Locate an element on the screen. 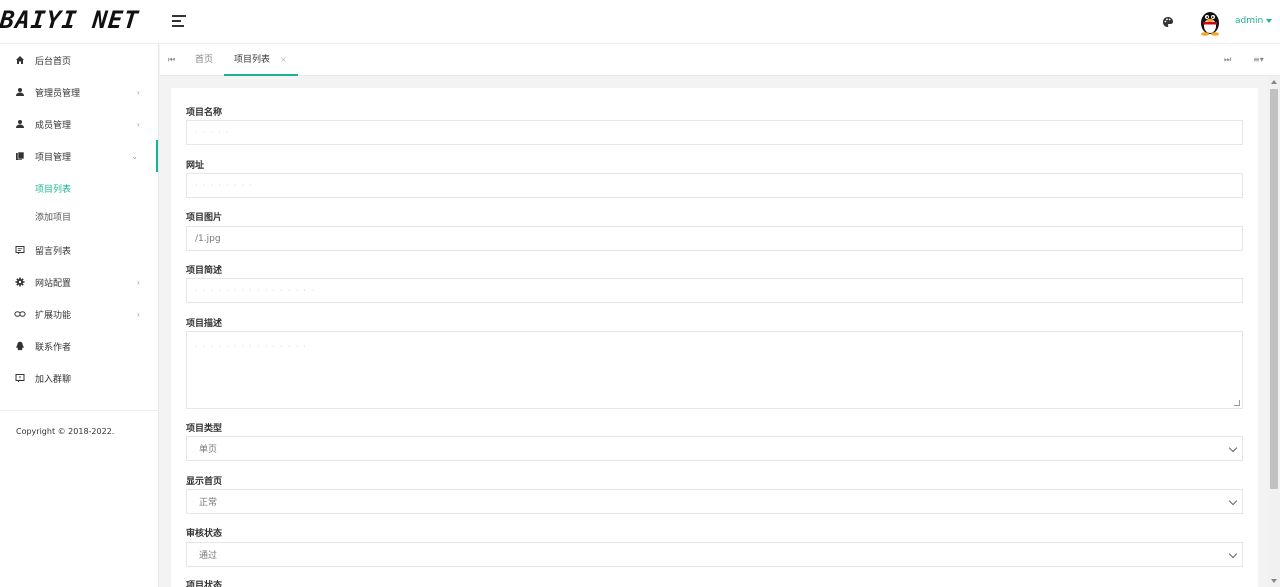 Image resolution: width=1280 pixels, height=587 pixels. sidebar-item-messages: 留言列表 is located at coordinates (79, 250).